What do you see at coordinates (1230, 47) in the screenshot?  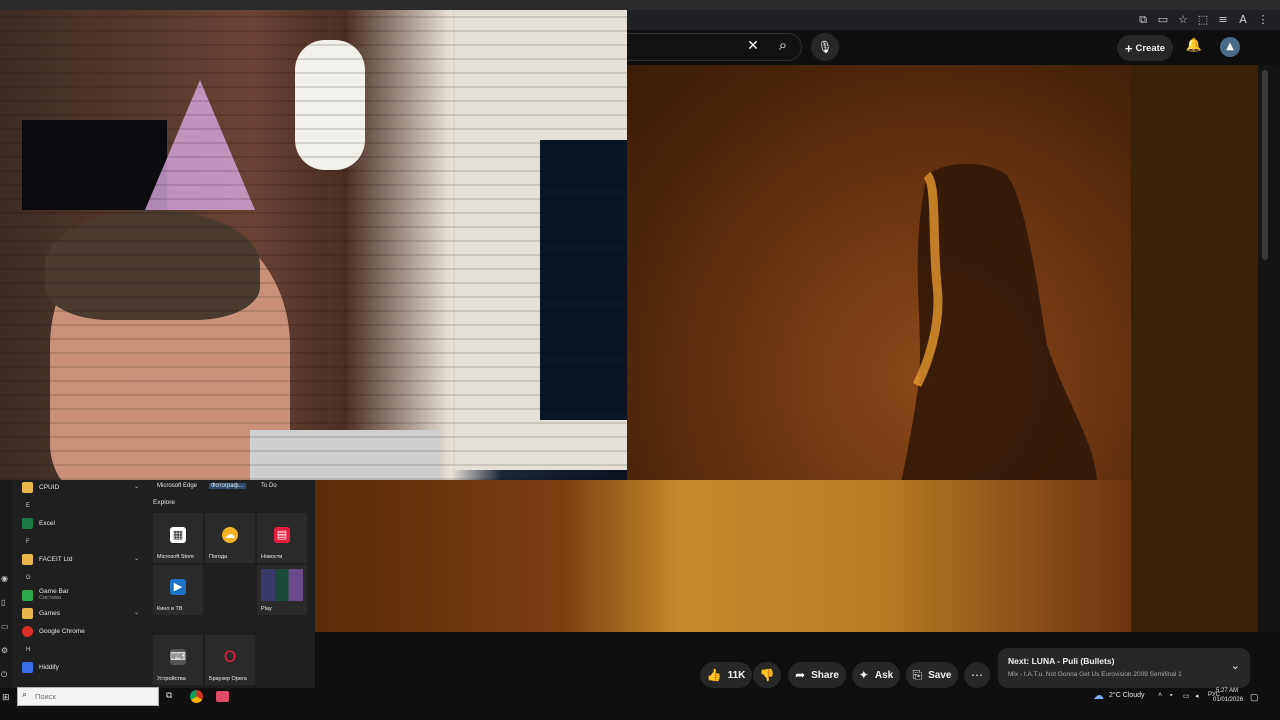 I see `avatar: ▲` at bounding box center [1230, 47].